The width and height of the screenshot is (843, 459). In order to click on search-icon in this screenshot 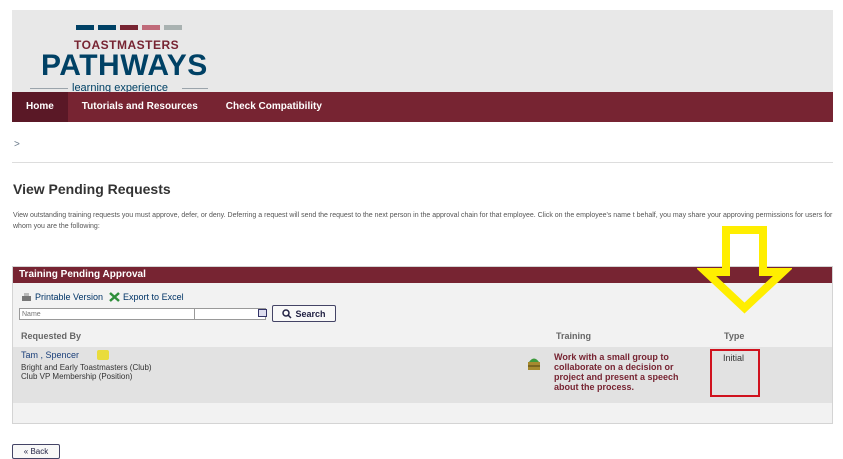, I will do `click(287, 313)`.